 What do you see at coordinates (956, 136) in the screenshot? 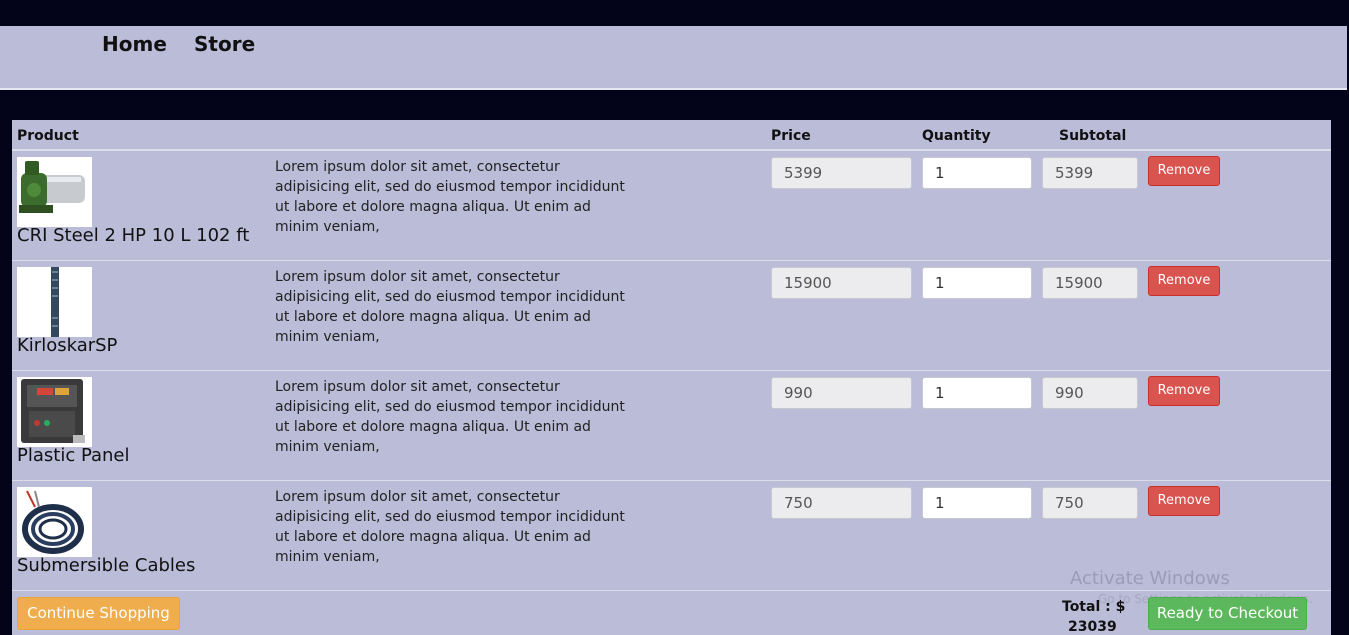
I see `header-quantity: Quantity` at bounding box center [956, 136].